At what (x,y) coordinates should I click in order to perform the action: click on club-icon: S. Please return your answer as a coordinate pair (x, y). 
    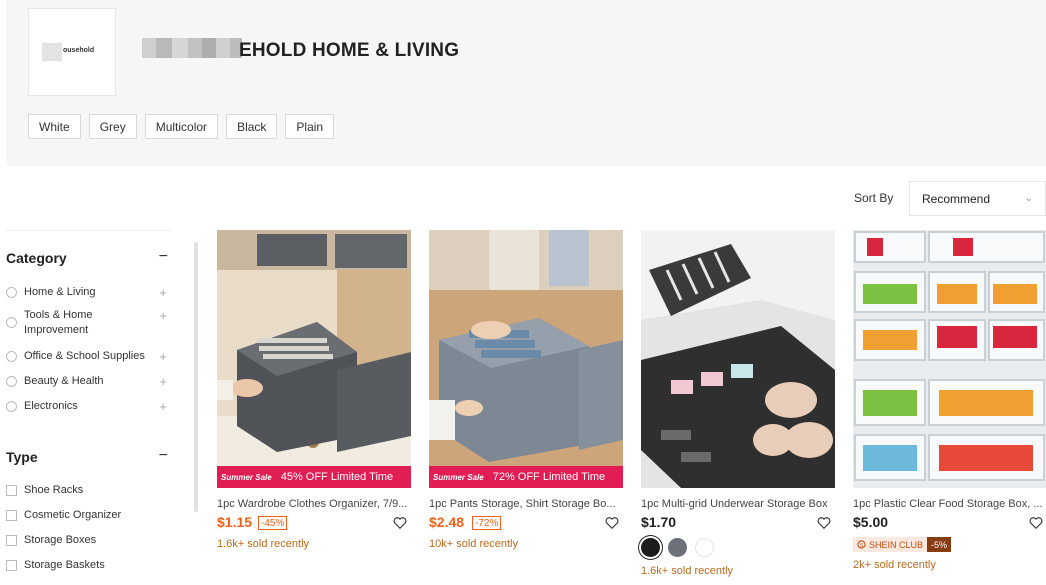
    Looking at the image, I should click on (861, 544).